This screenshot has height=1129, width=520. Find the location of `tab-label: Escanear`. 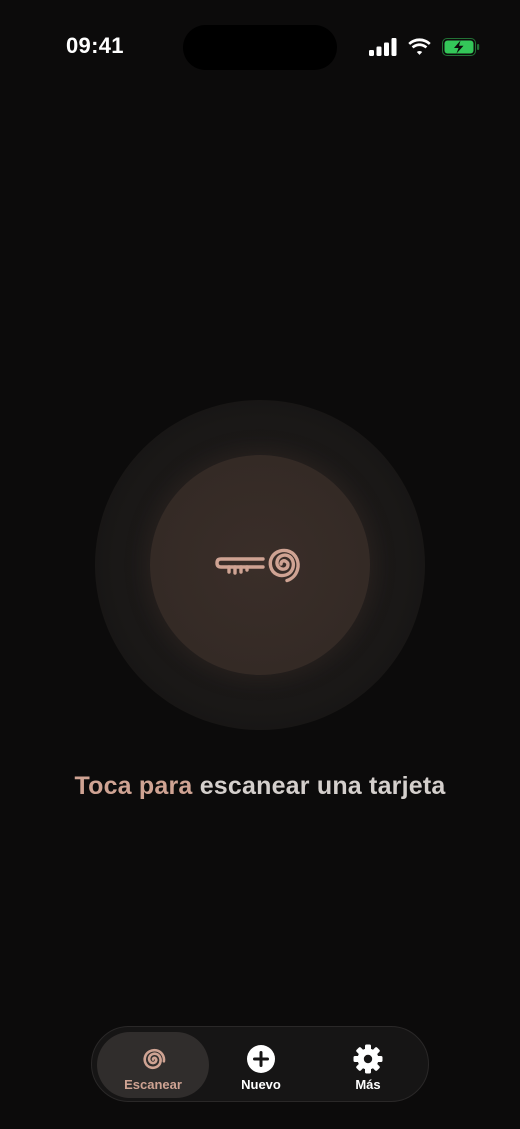

tab-label: Escanear is located at coordinates (153, 1084).